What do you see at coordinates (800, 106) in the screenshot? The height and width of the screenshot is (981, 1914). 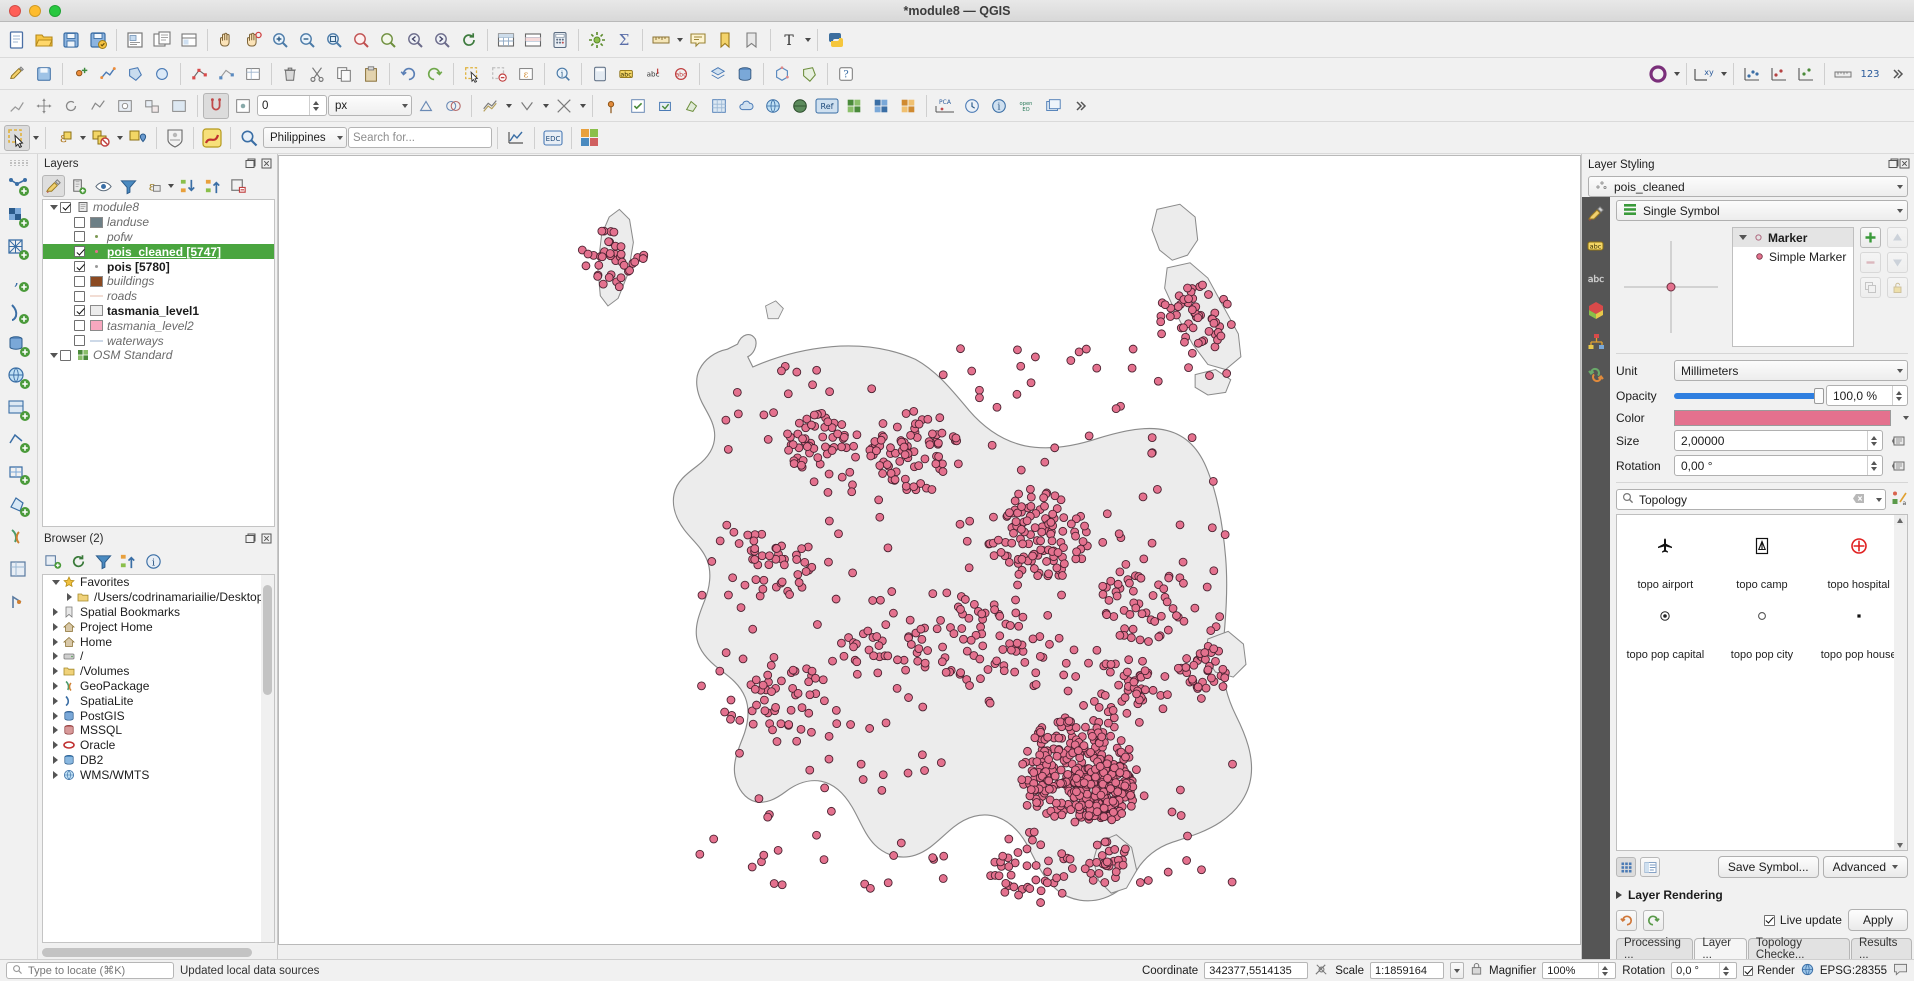 I see `globe-dark-icon` at bounding box center [800, 106].